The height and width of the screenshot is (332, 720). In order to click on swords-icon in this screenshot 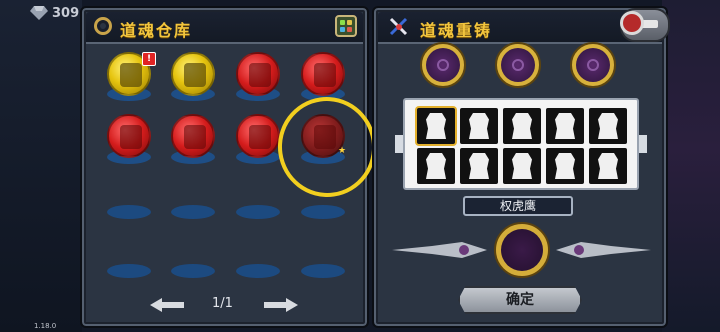, I will do `click(399, 27)`.